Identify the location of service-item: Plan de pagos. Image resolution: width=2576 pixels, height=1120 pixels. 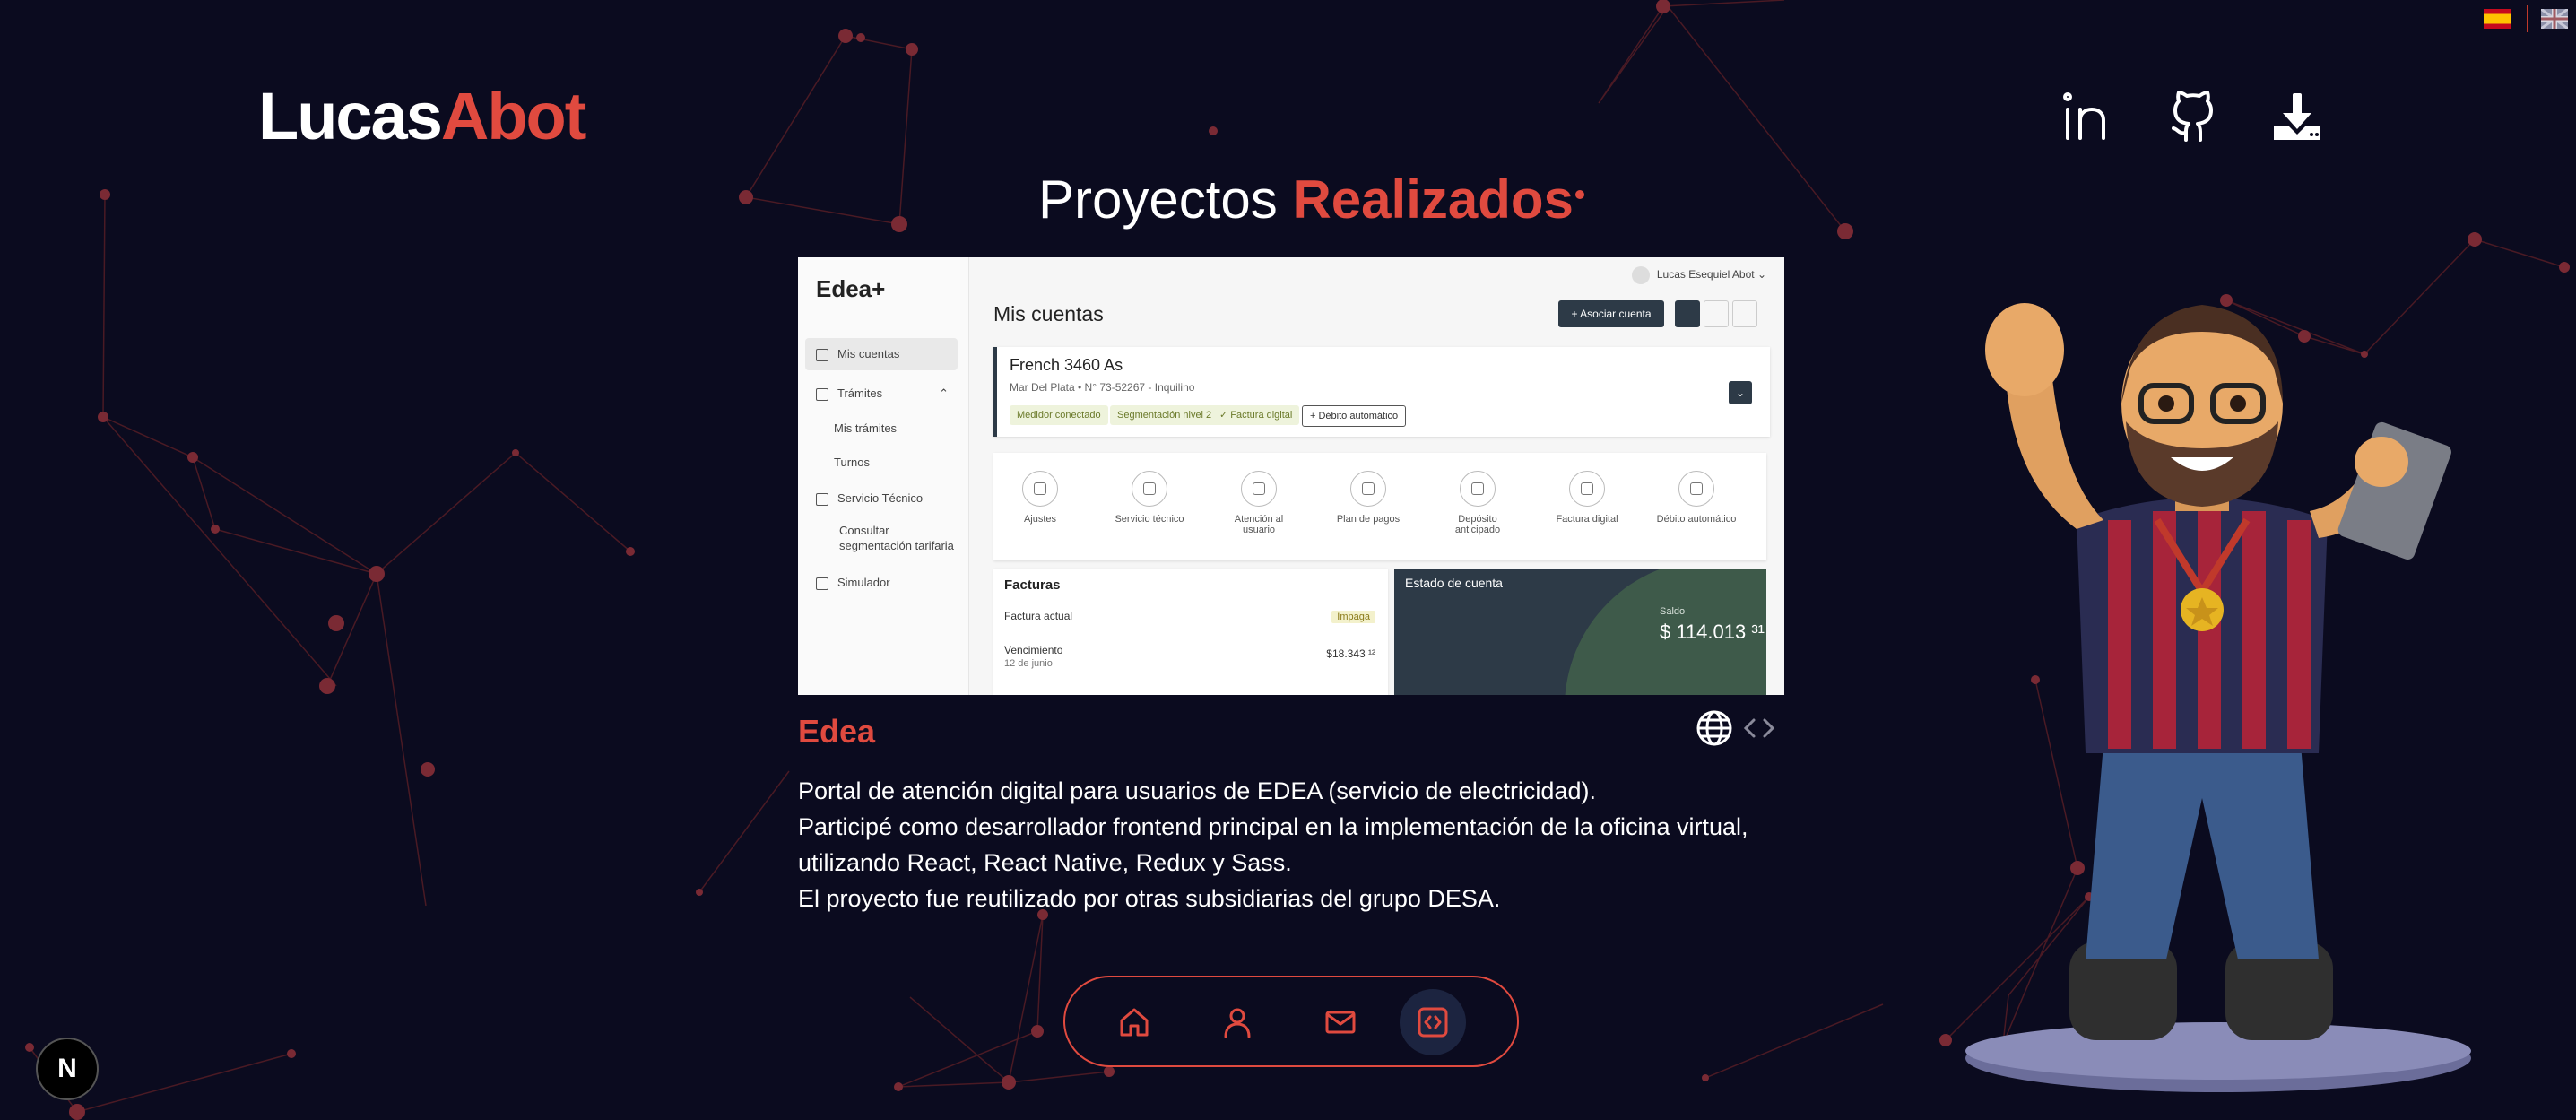
(1368, 498).